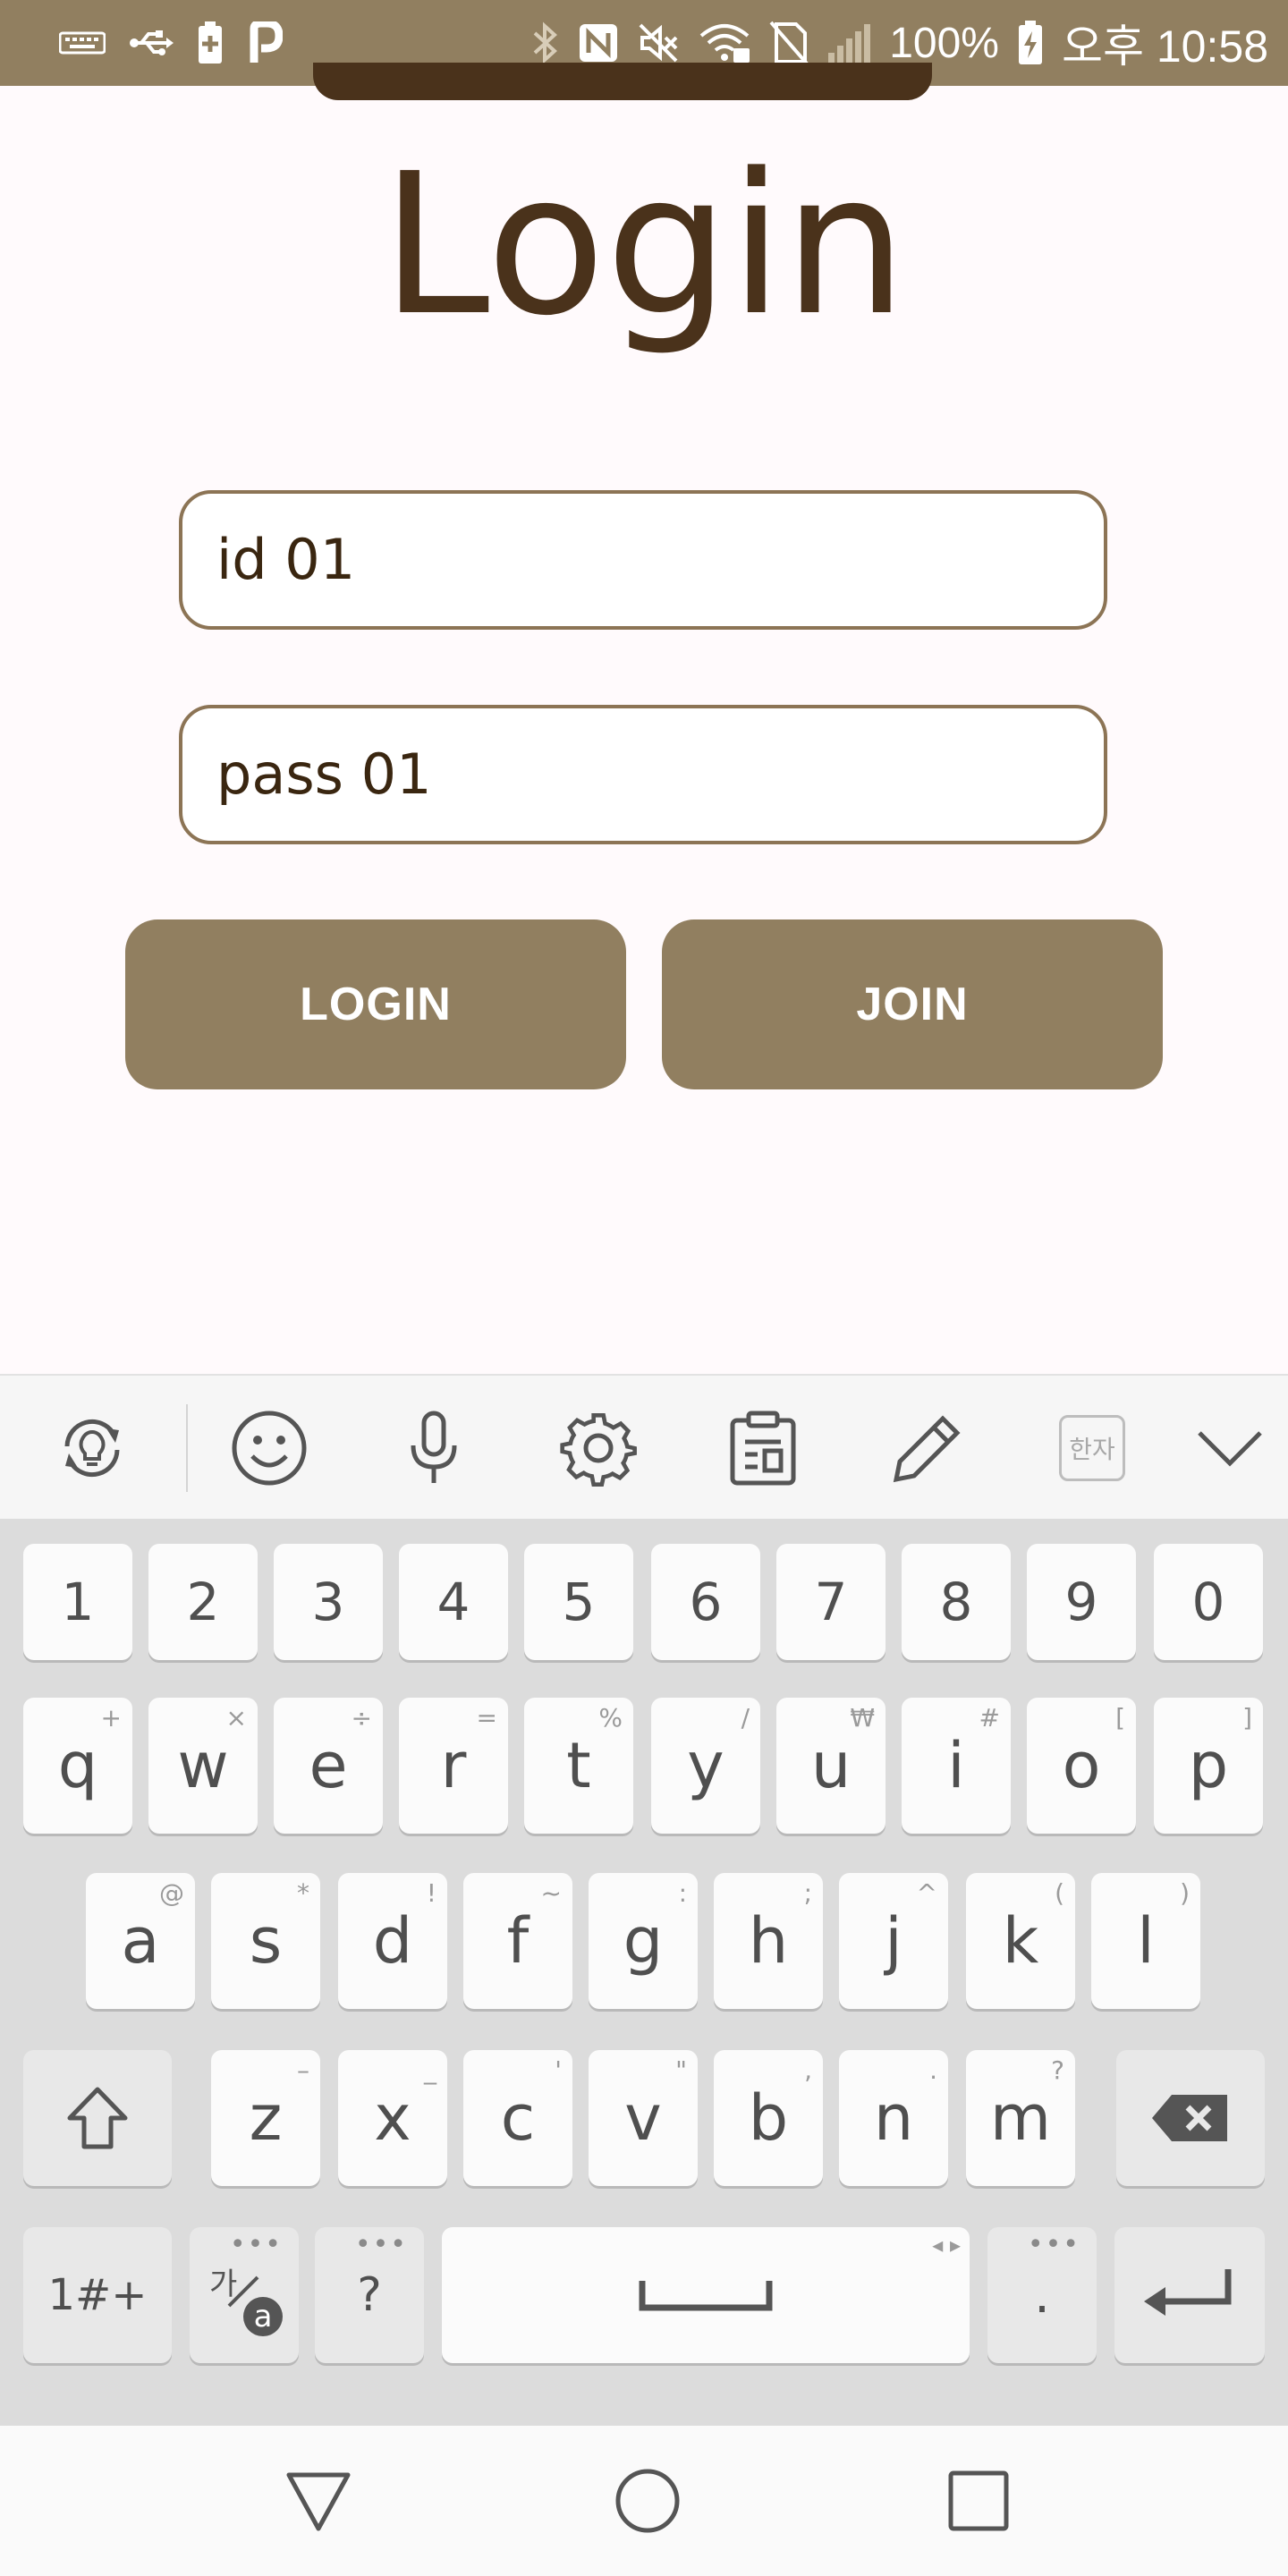 This screenshot has width=1288, height=2576. I want to click on key-1: 1, so click(77, 1602).